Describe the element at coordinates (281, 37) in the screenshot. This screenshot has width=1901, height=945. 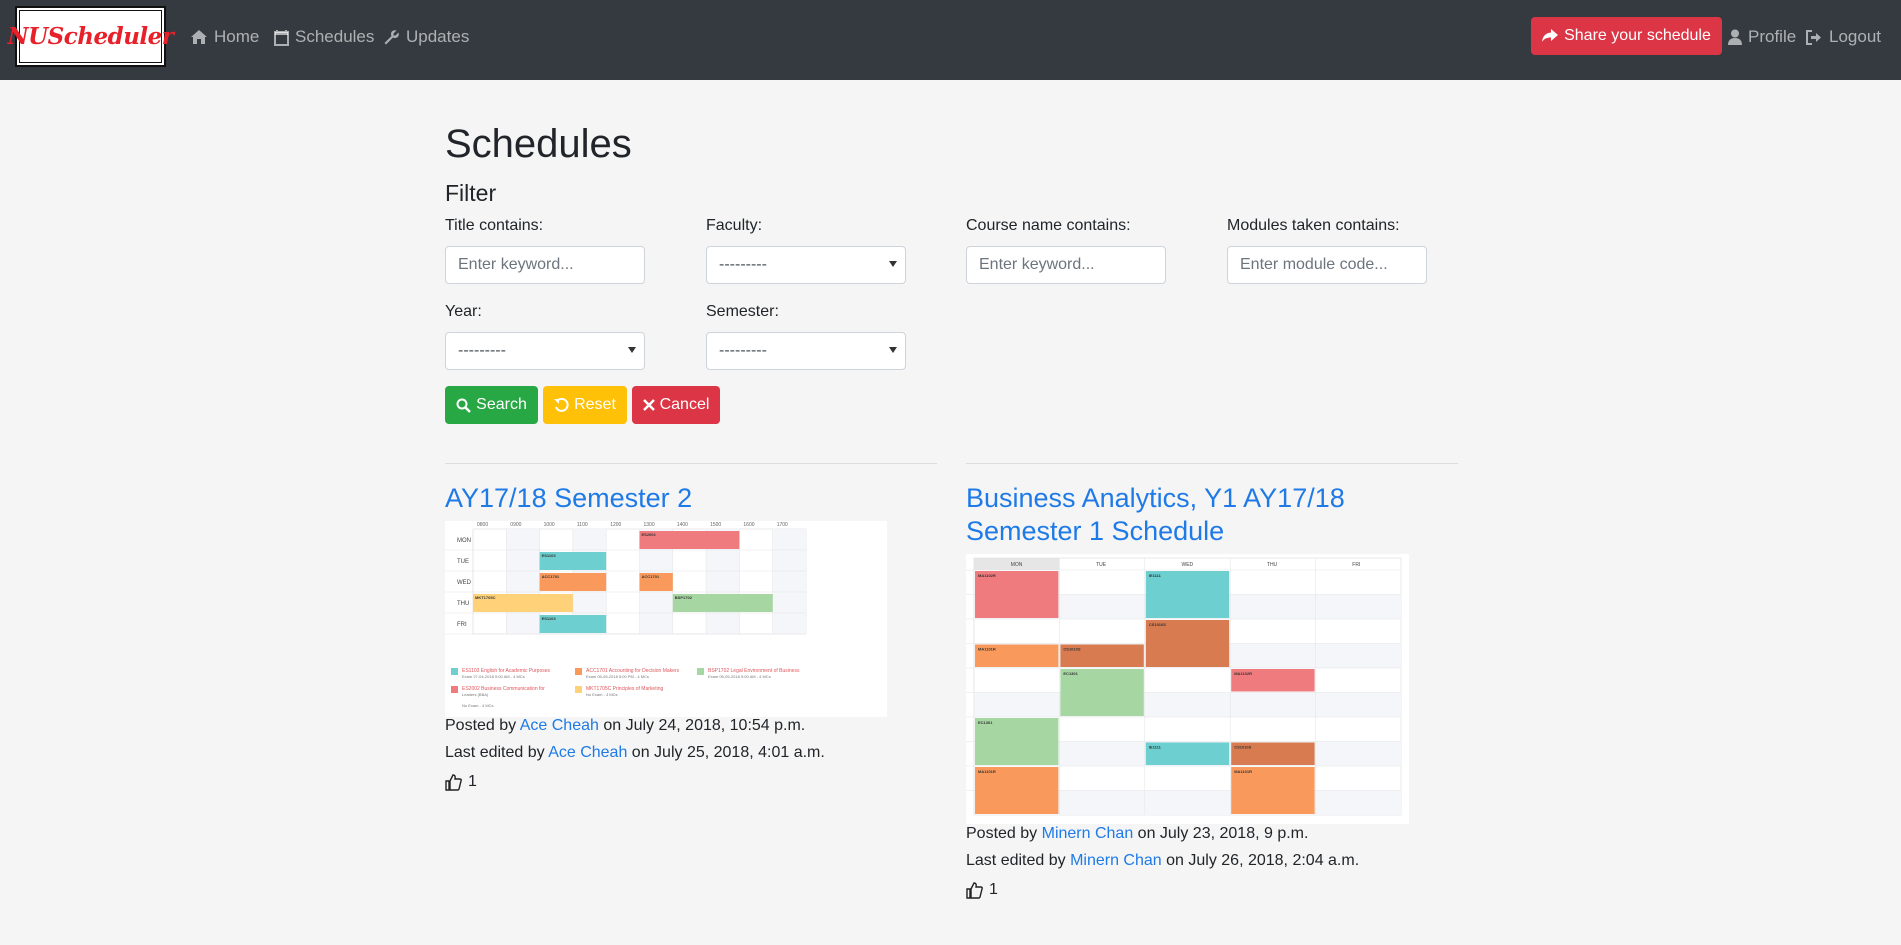
I see `calendar-icon` at that location.